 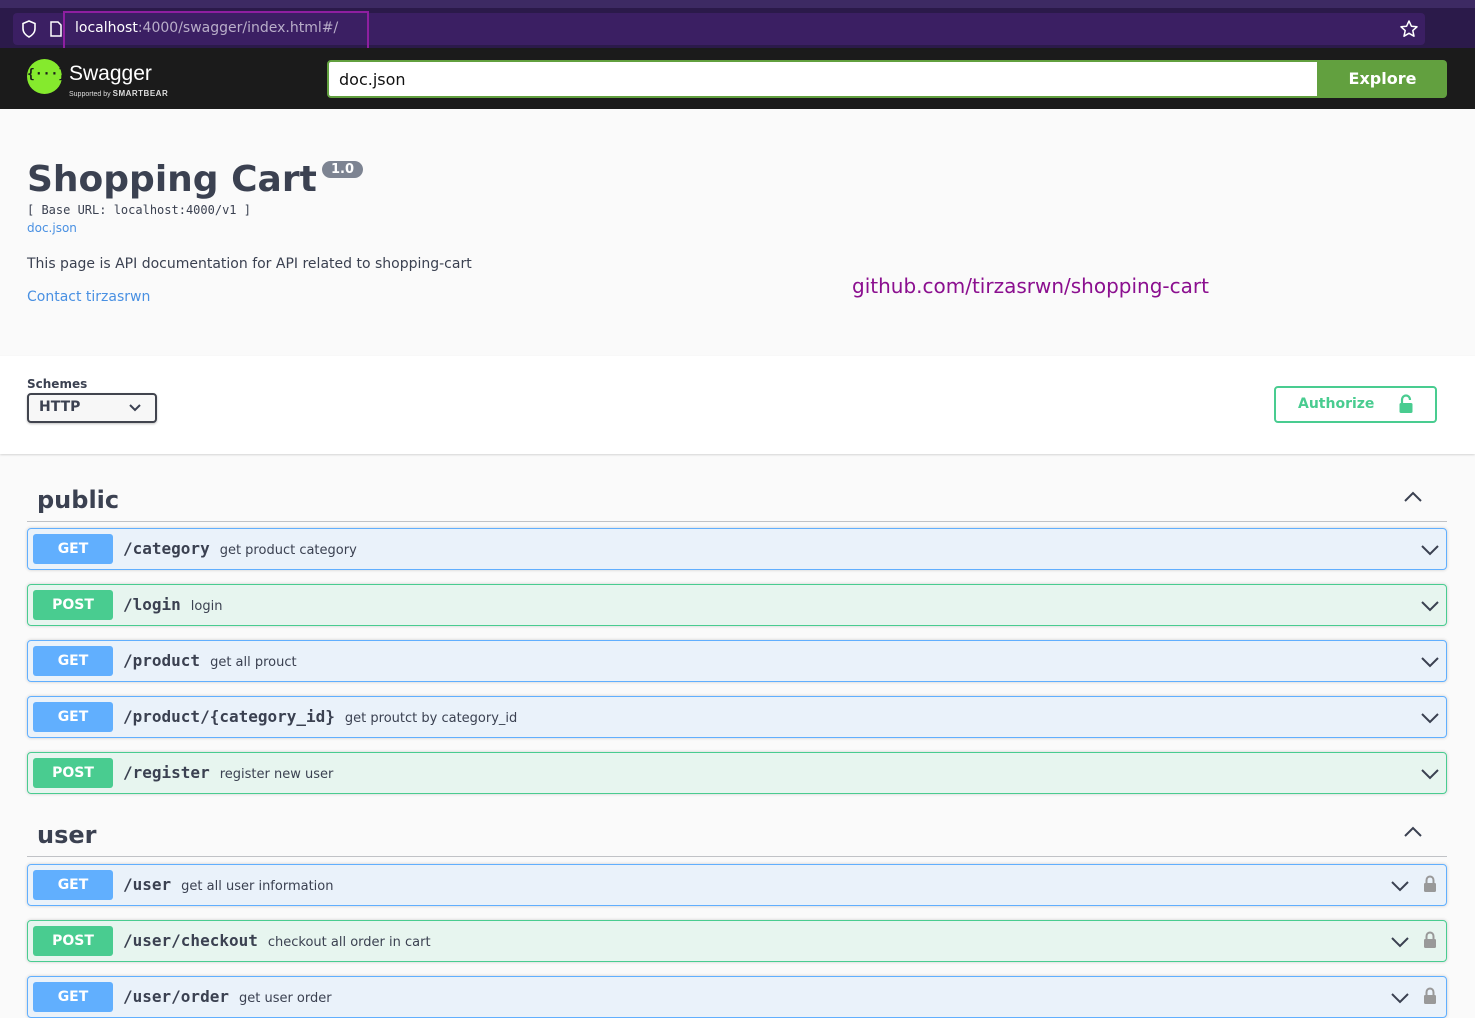 What do you see at coordinates (719, 36) in the screenshot?
I see `address-bar: localhost:4000/swagger/index.html#/` at bounding box center [719, 36].